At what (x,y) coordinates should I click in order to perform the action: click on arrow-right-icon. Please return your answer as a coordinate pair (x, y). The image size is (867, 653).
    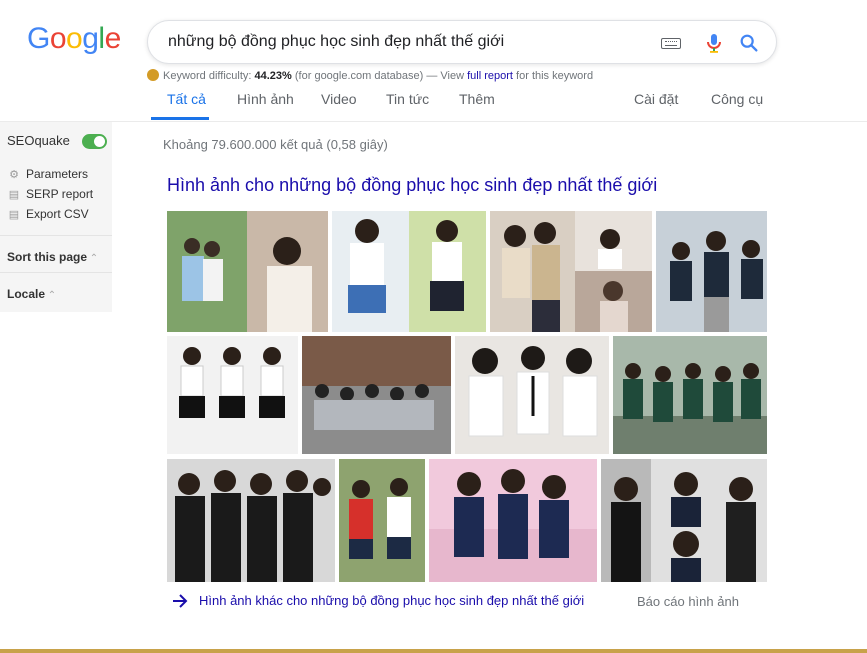
    Looking at the image, I should click on (180, 601).